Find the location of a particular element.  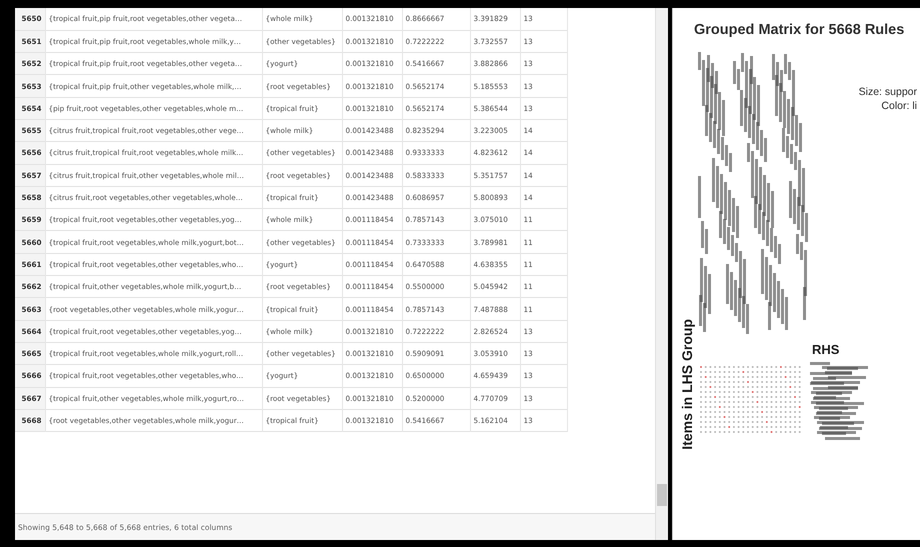

legend-text: Color: li is located at coordinates (899, 106).